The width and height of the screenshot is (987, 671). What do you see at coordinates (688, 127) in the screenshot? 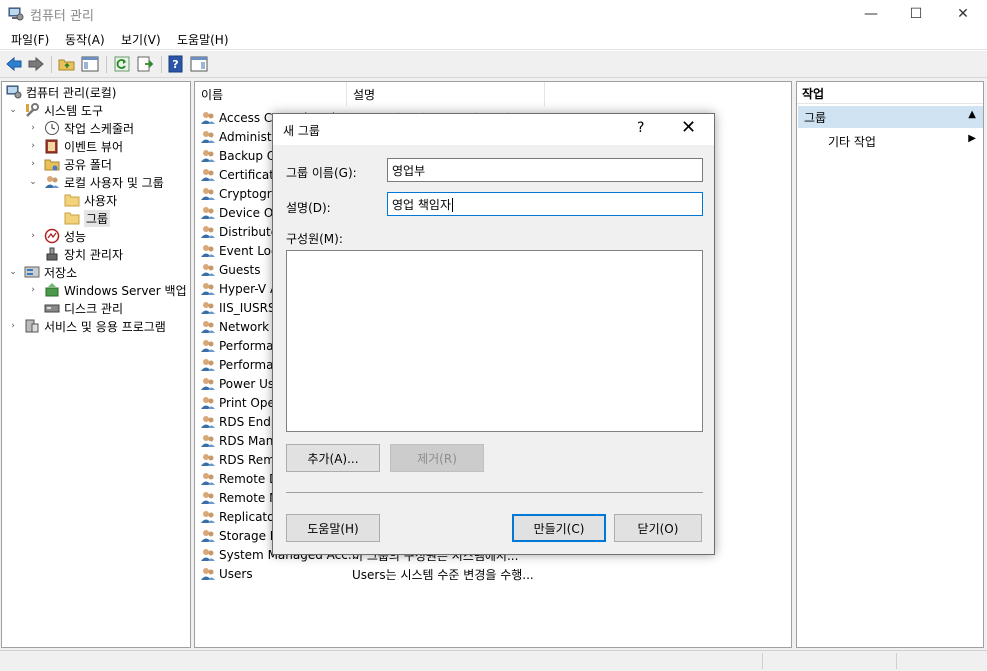
I see `dialog-close-icon: ✕` at bounding box center [688, 127].